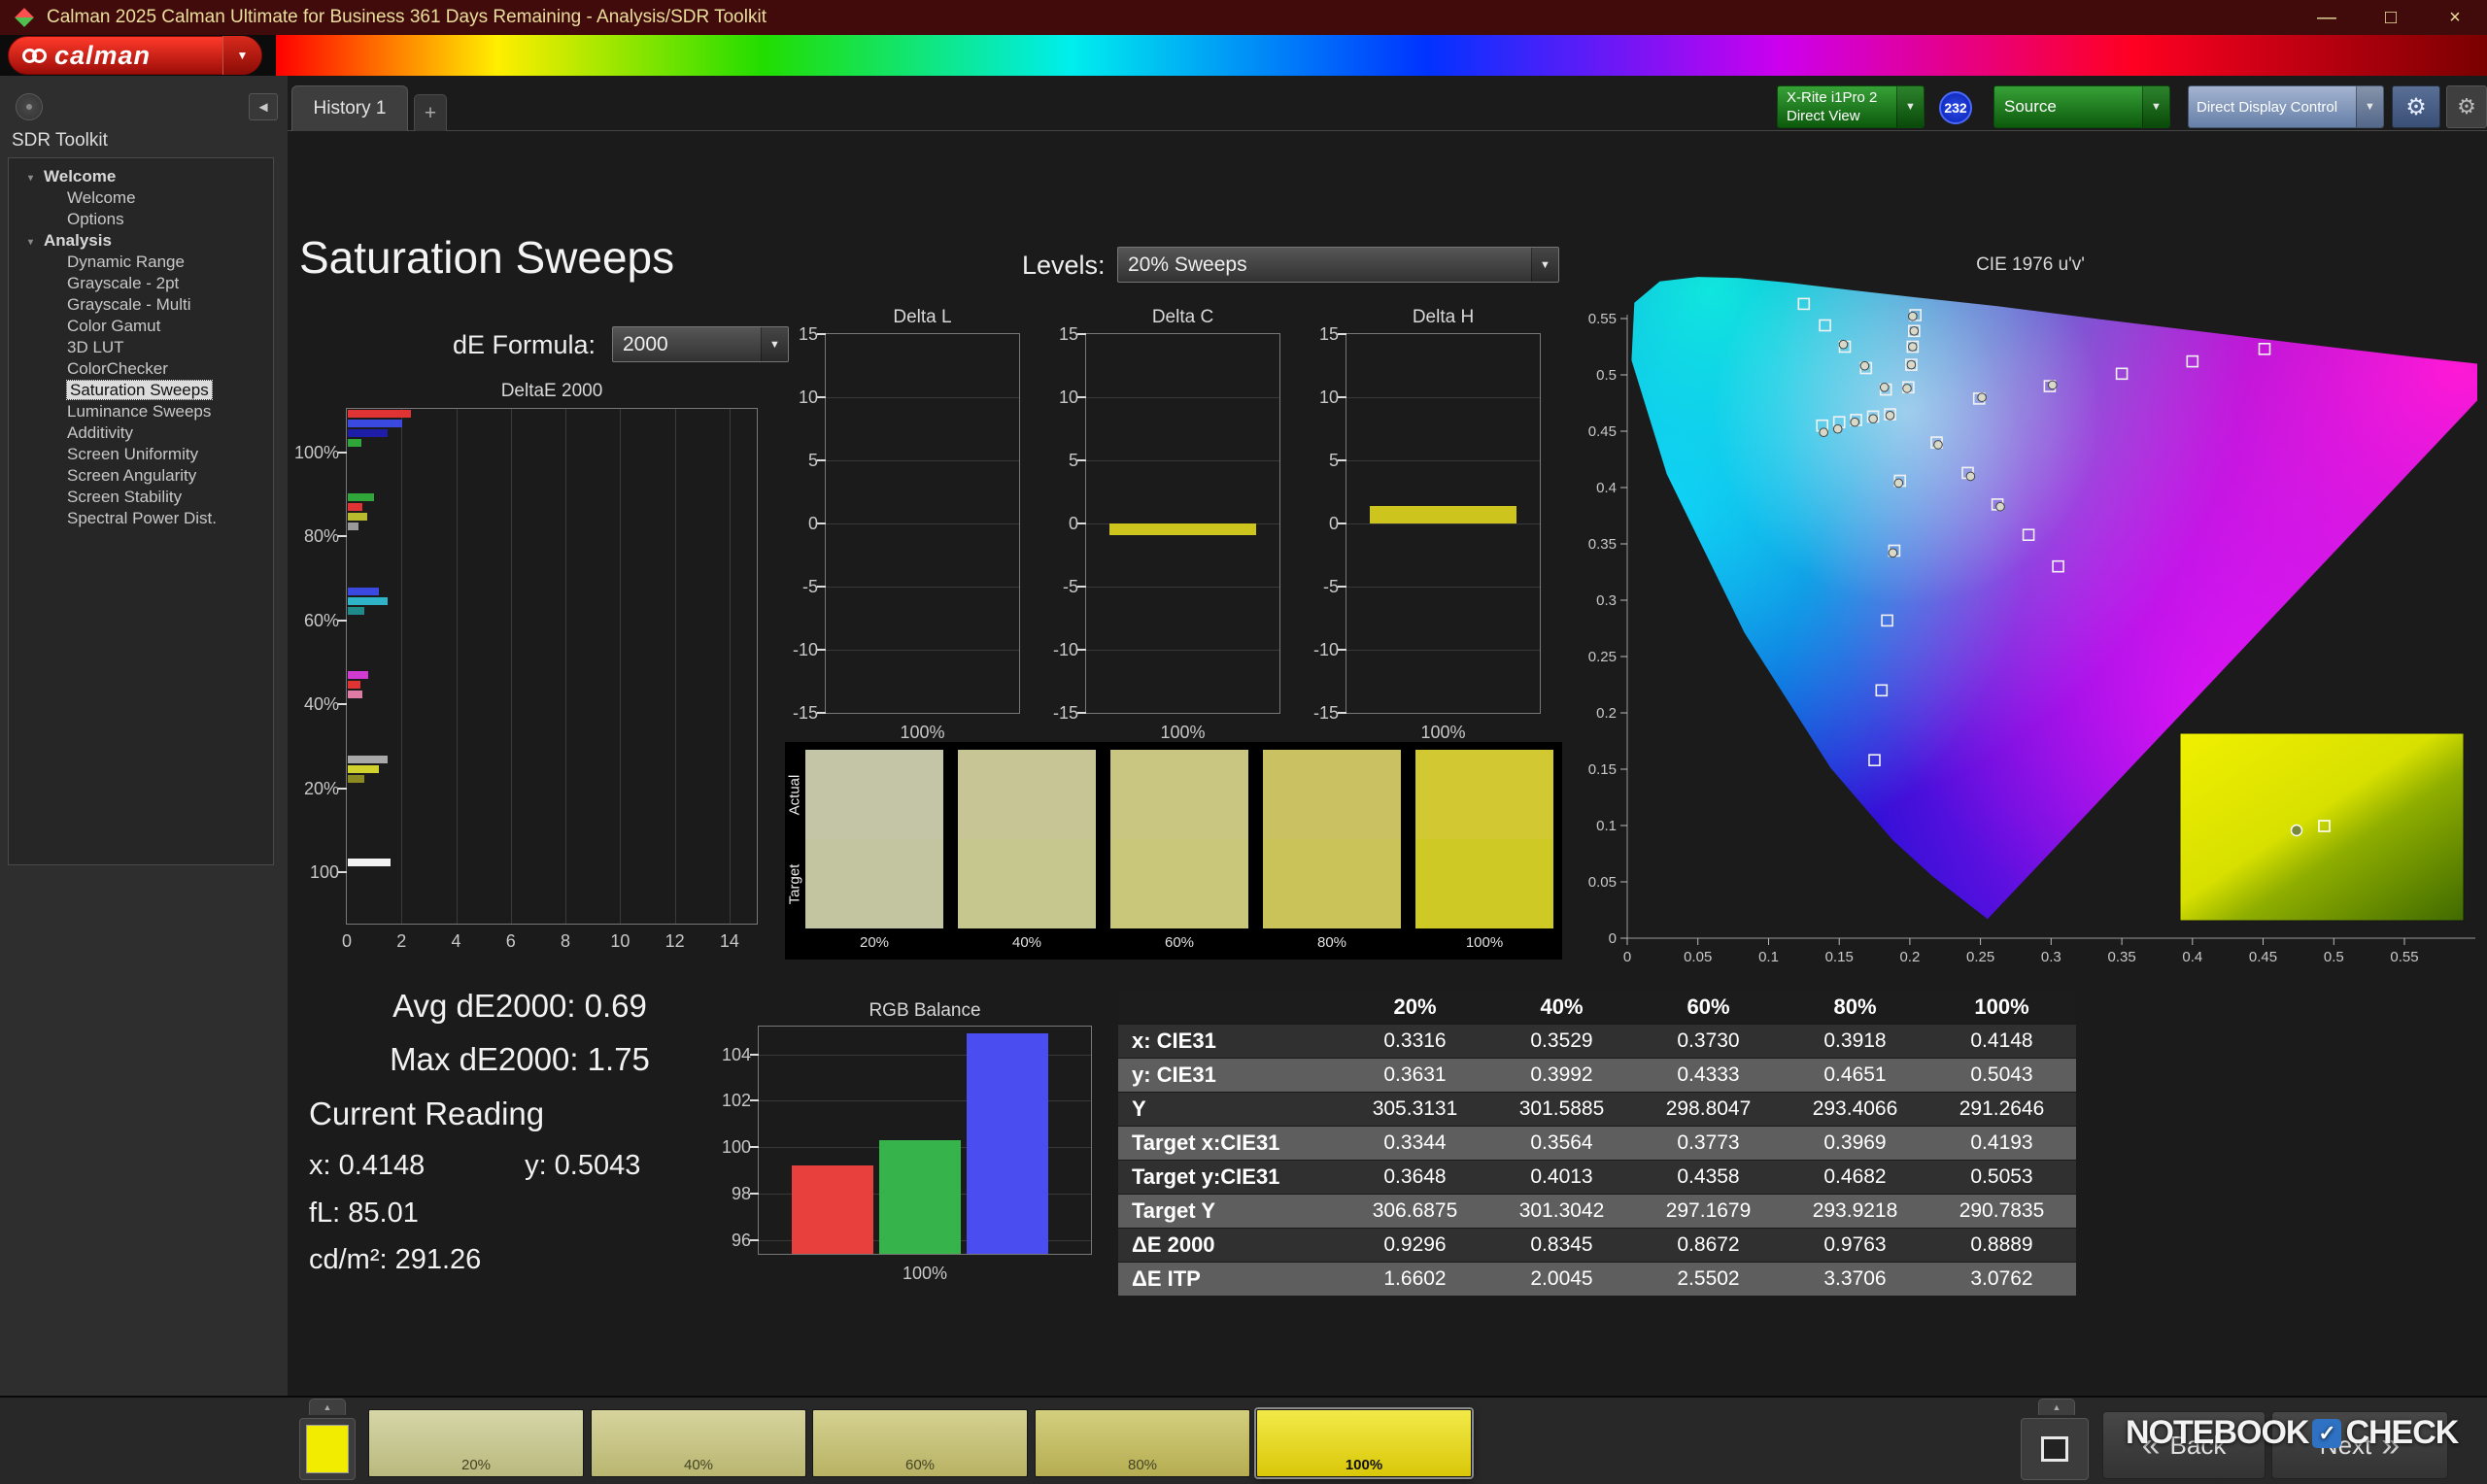 This screenshot has height=1484, width=2487. What do you see at coordinates (1597, 1076) in the screenshot?
I see `table-row: y: CIE31 0.3631 0.3992 0.4333 0.4651 0.5043` at bounding box center [1597, 1076].